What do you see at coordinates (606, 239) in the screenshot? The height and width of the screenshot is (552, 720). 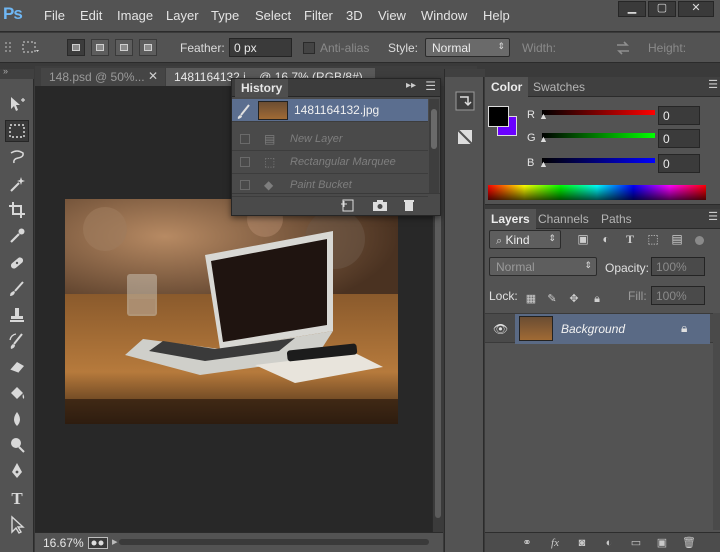 I see `adjustment-filter-icon: ◐` at bounding box center [606, 239].